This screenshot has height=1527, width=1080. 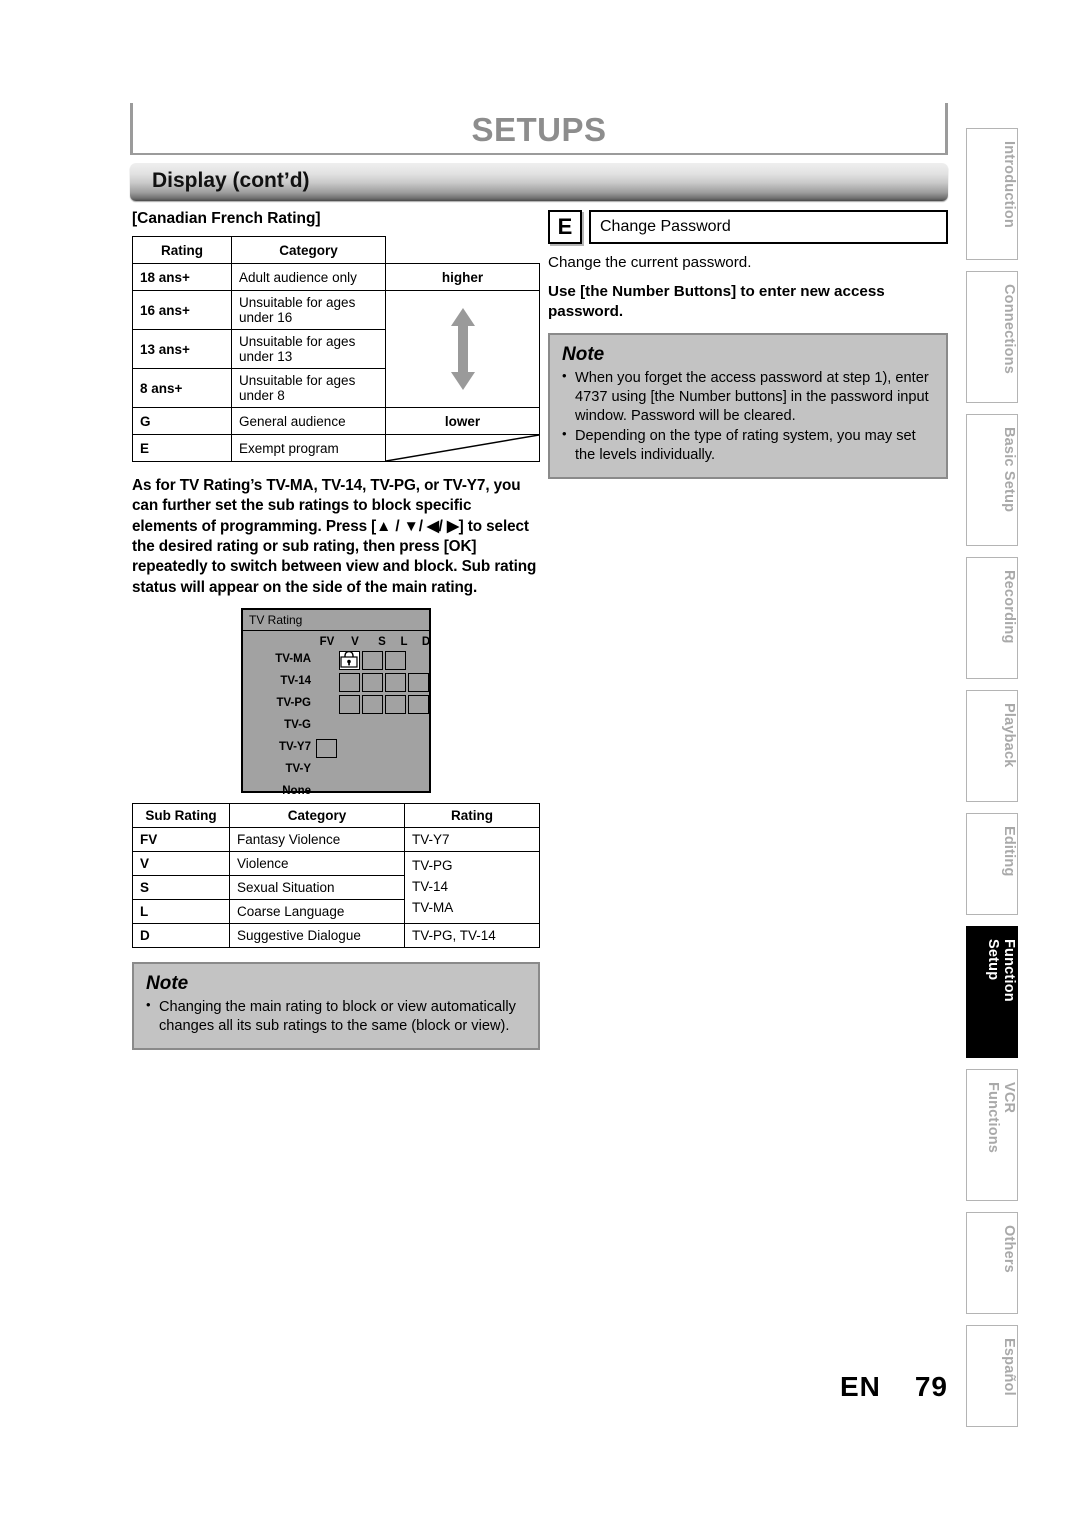 What do you see at coordinates (226, 218) in the screenshot?
I see `canadian-french-rating-heading: [Canadian French Rating]` at bounding box center [226, 218].